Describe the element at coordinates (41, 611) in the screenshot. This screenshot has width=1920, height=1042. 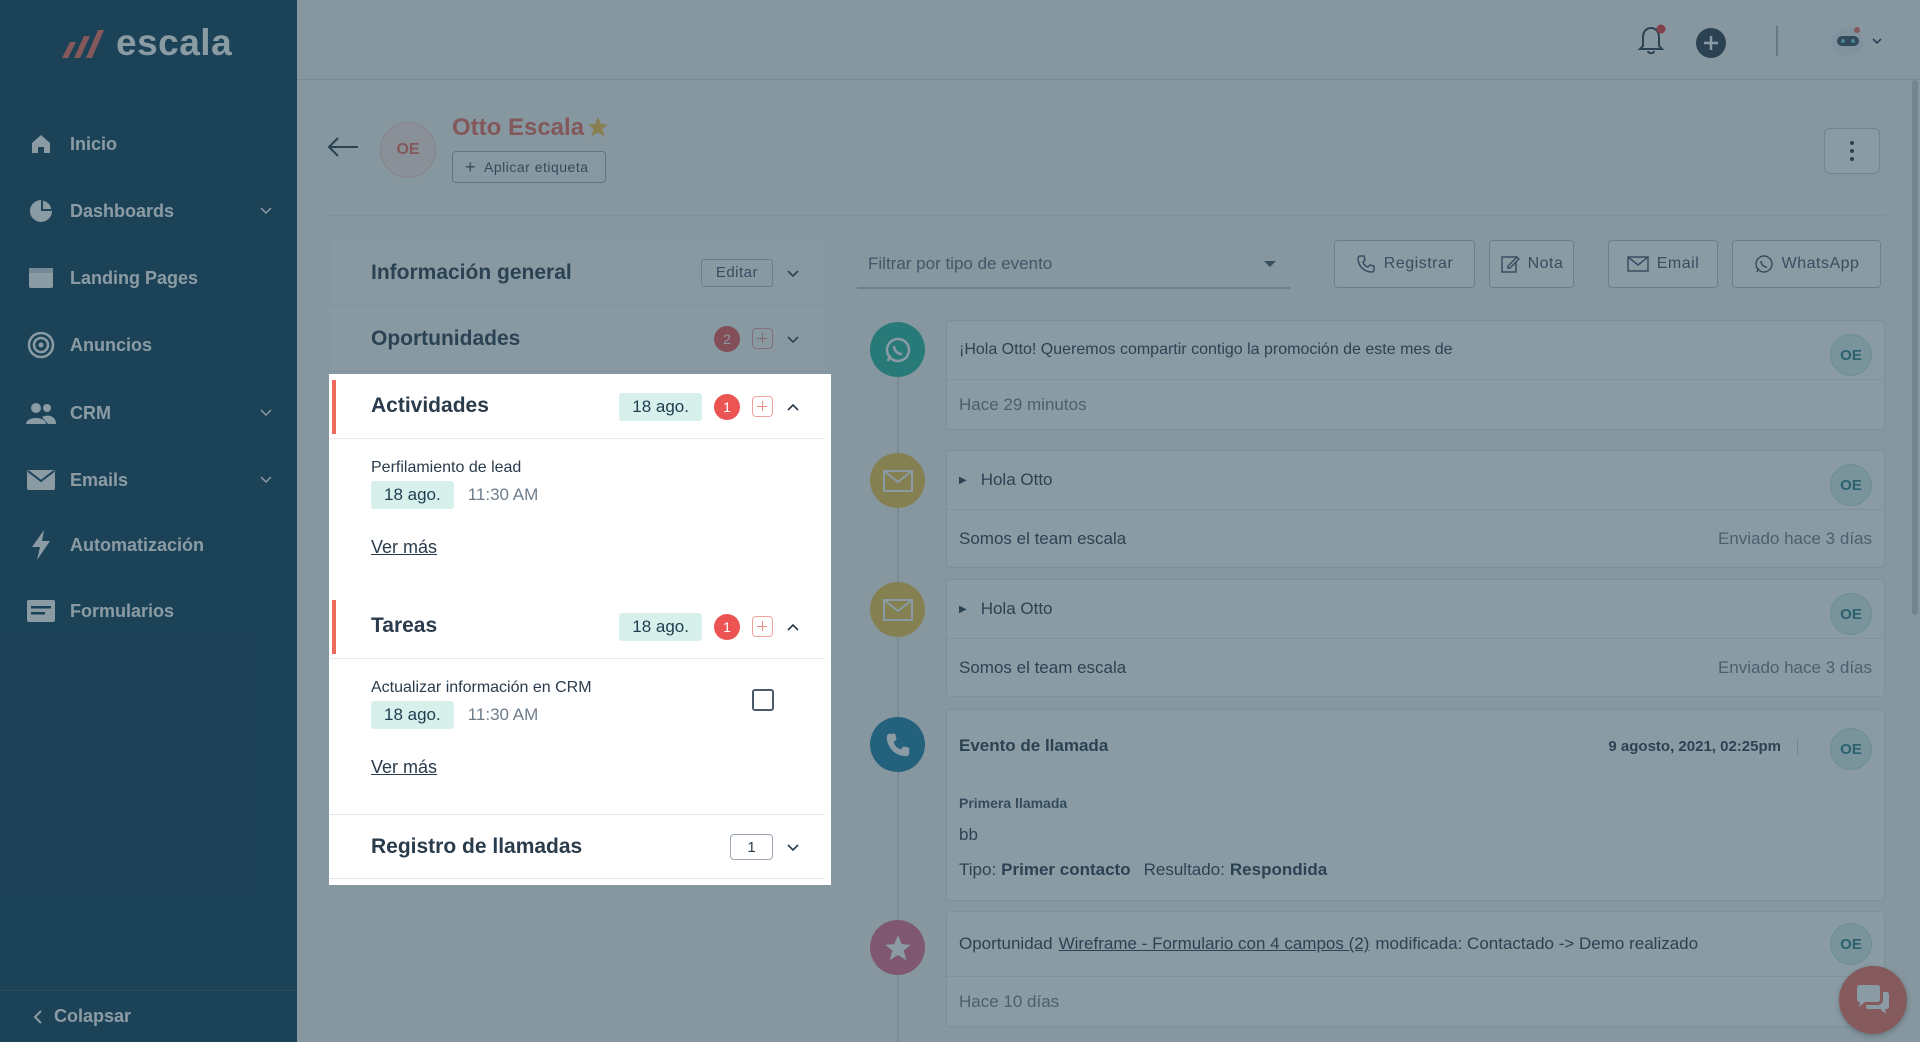
I see `form-icon` at that location.